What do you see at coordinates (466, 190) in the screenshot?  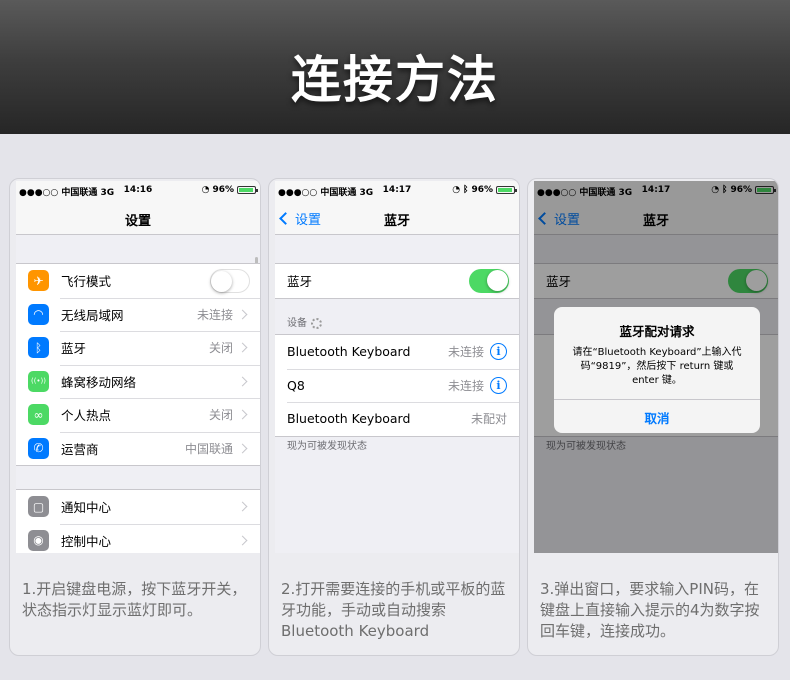 I see `bluetooth-status-icon: ᛒ` at bounding box center [466, 190].